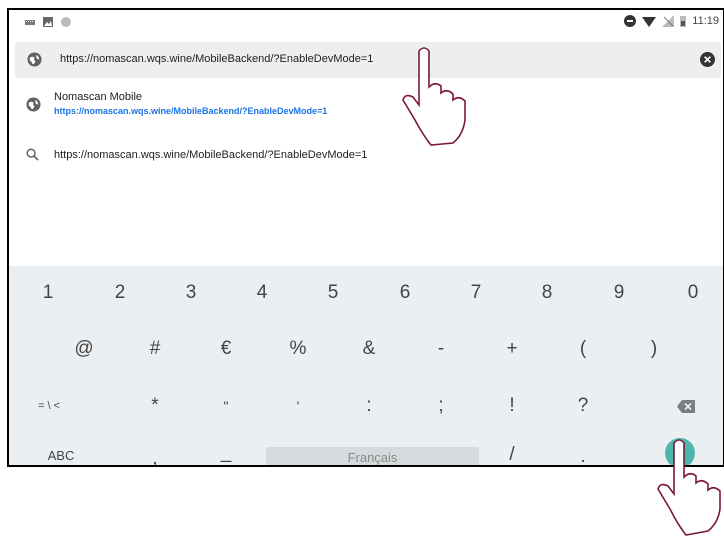  Describe the element at coordinates (512, 406) in the screenshot. I see `key-exclamation: !` at that location.